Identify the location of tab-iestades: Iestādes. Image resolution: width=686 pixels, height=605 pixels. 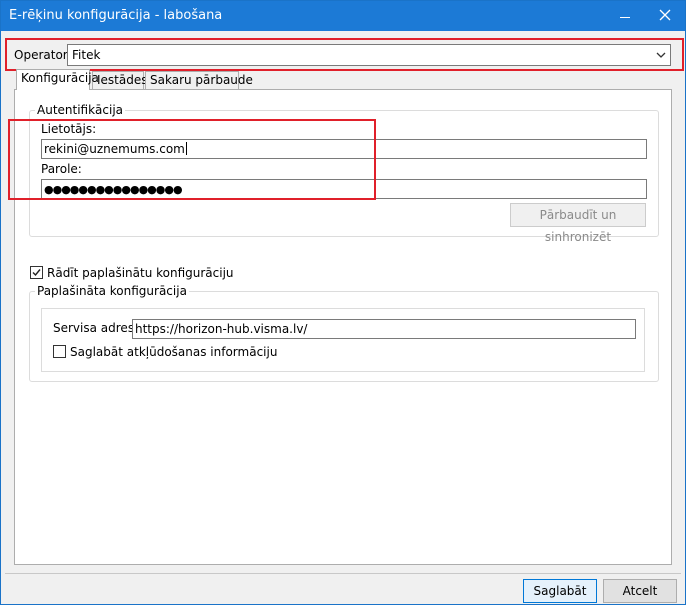
(119, 80).